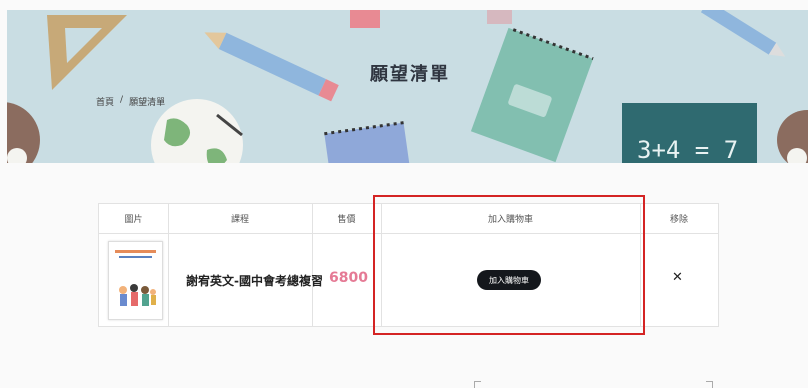 This screenshot has width=808, height=388. Describe the element at coordinates (509, 265) in the screenshot. I see `highlight-box` at that location.